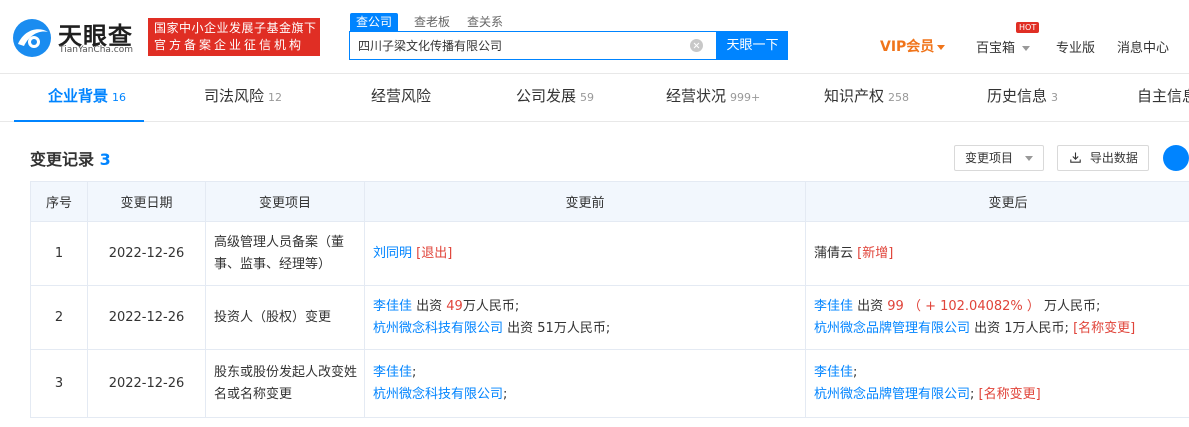 Image resolution: width=1189 pixels, height=427 pixels. I want to click on export-data-button: 导出数据, so click(1103, 158).